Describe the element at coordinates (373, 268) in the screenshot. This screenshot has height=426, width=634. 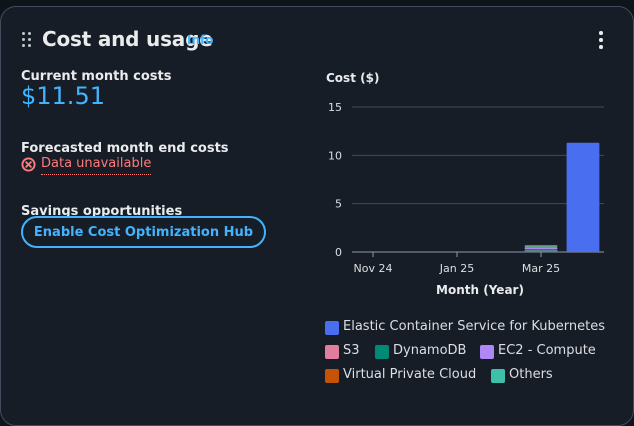
I see `x-tick-label: Nov 24` at that location.